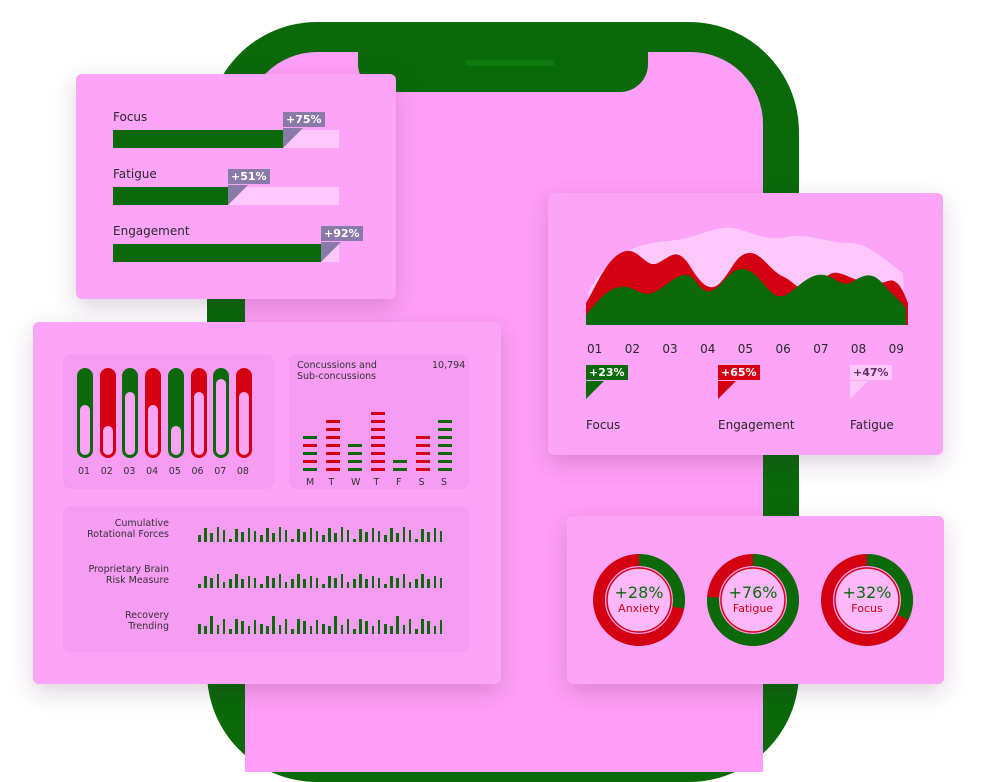  I want to click on area-series-badge-pointer, so click(859, 390).